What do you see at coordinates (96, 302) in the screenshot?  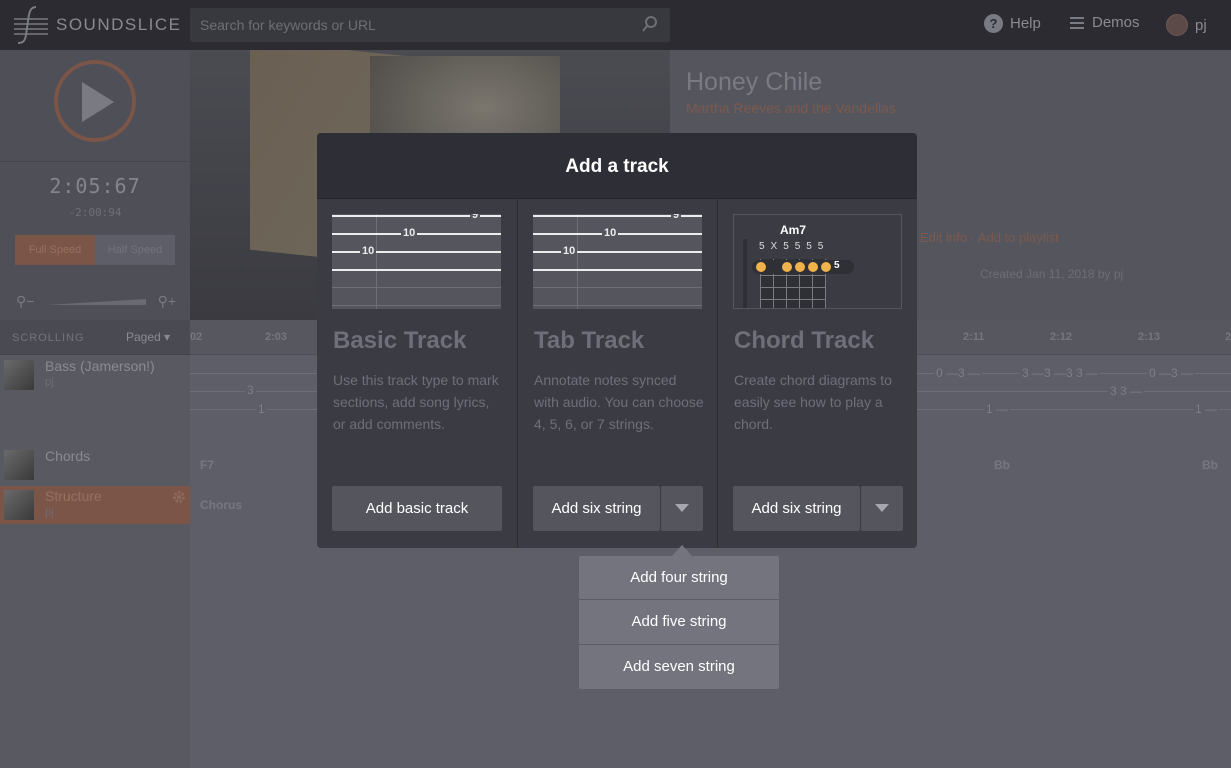 I see `zoom-slider` at bounding box center [96, 302].